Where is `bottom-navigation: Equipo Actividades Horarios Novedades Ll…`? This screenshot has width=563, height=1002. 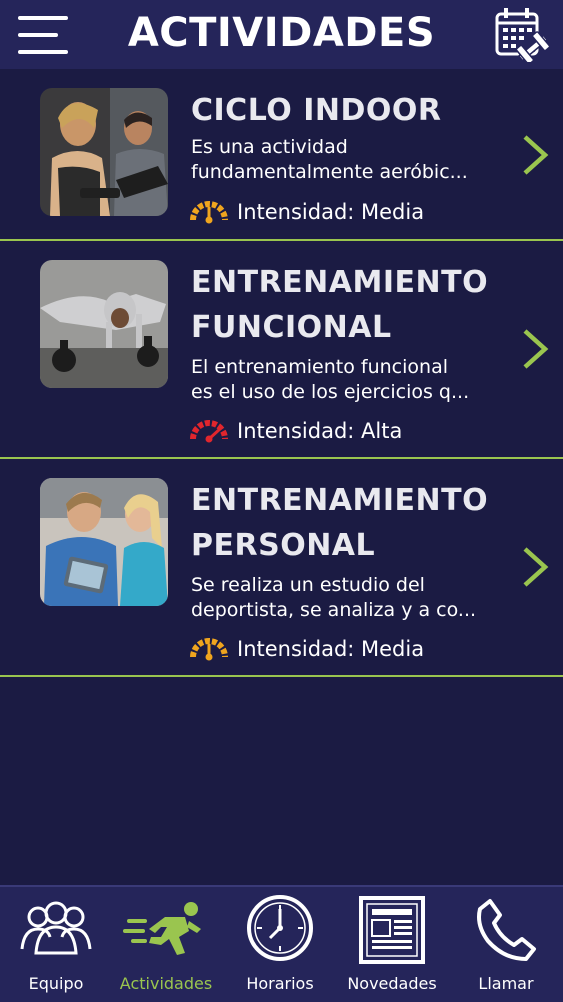 bottom-navigation: Equipo Actividades Horarios Novedades Ll… is located at coordinates (281, 943).